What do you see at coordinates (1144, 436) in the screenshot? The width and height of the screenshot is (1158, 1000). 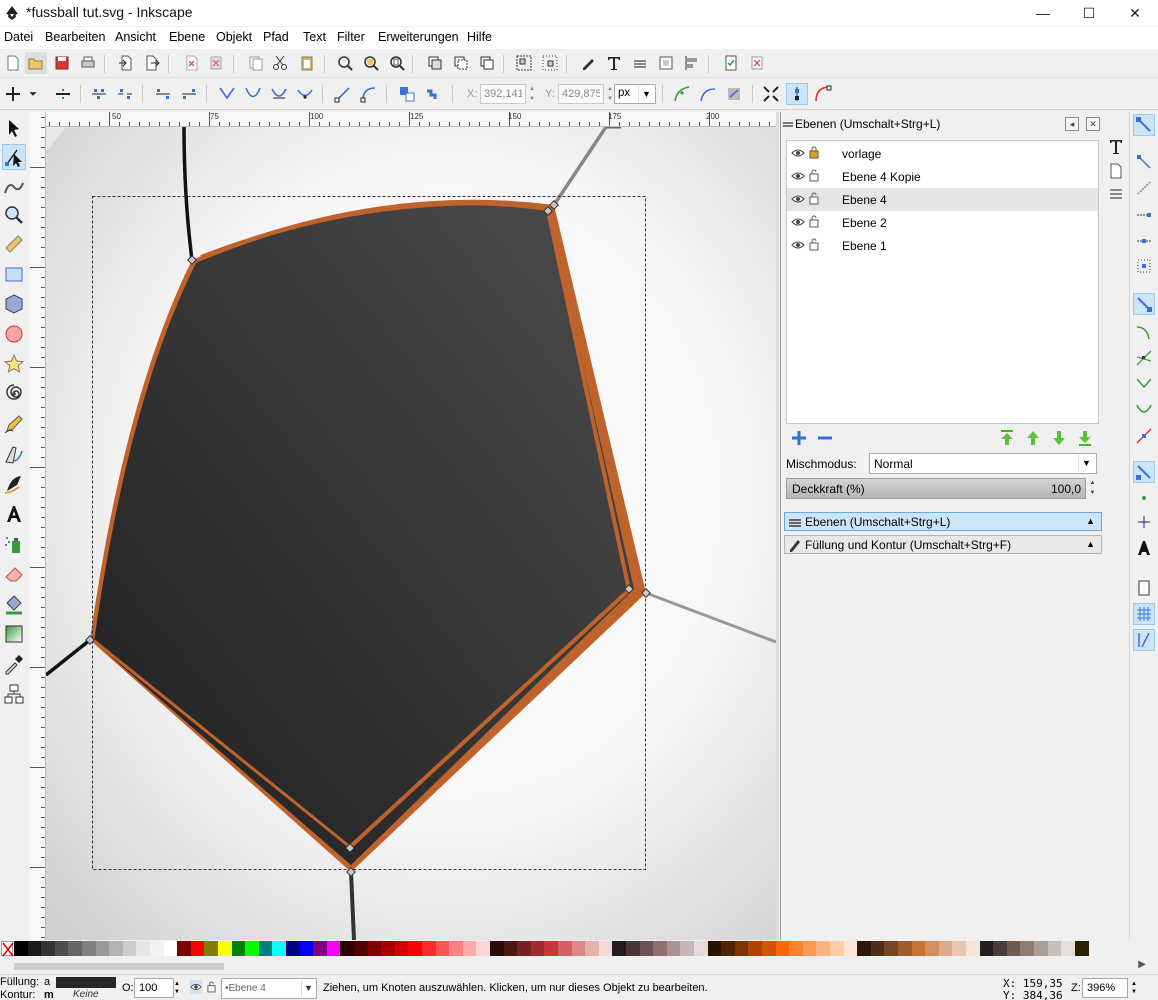 I see `snap-line-midpoints-icon` at bounding box center [1144, 436].